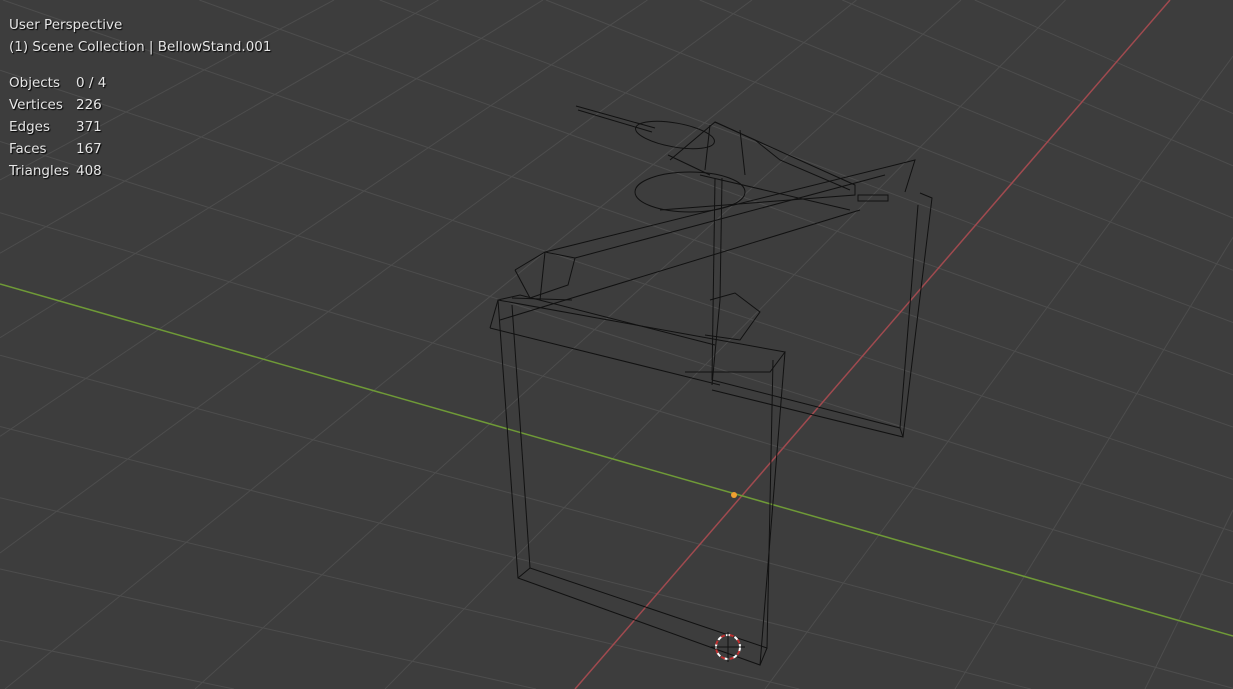  I want to click on origin-point, so click(734, 495).